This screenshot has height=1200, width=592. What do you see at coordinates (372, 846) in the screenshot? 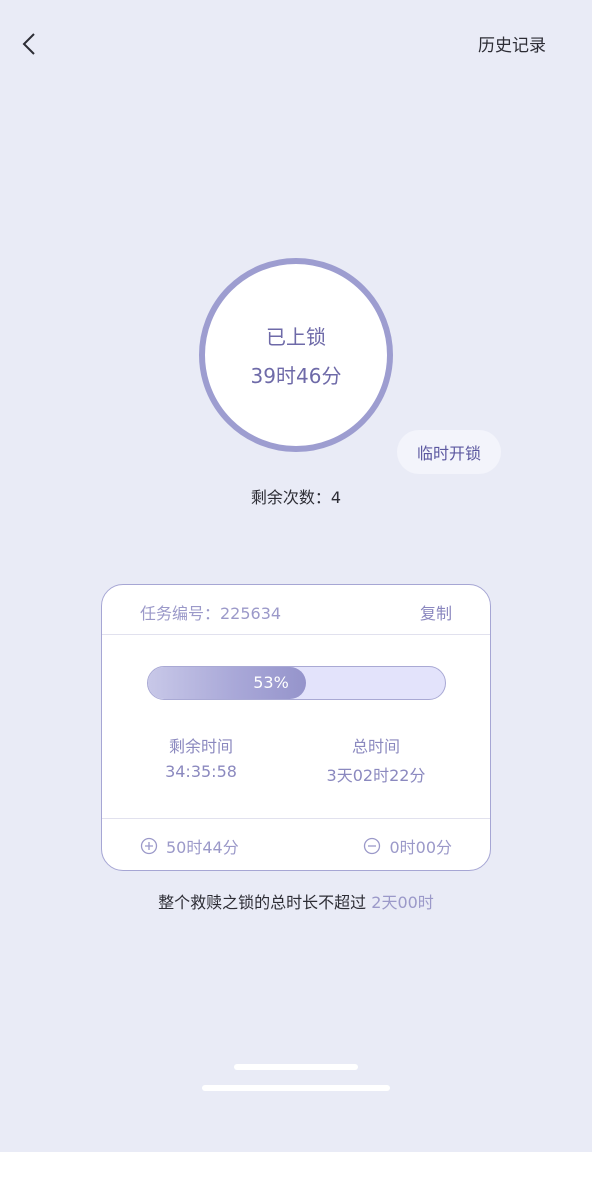
I see `minus-circle-icon` at bounding box center [372, 846].